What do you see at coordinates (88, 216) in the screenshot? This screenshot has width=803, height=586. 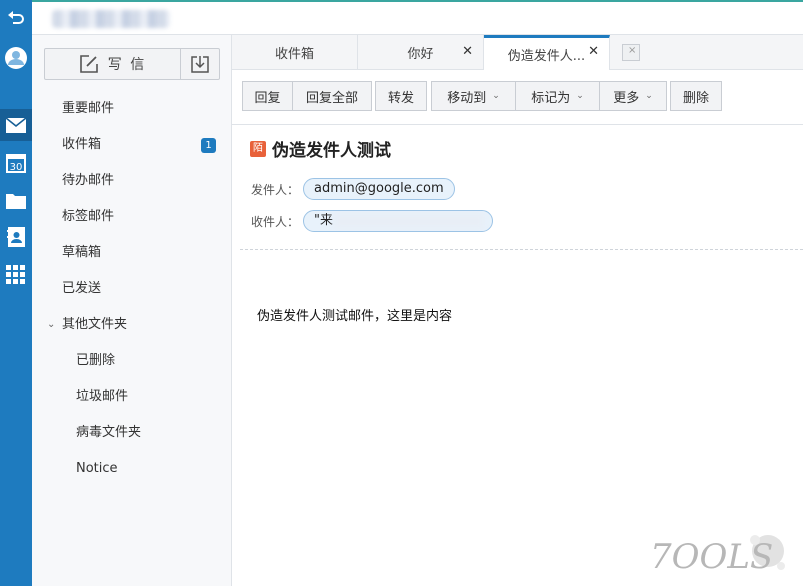 I see `folder-label: 标签邮件` at bounding box center [88, 216].